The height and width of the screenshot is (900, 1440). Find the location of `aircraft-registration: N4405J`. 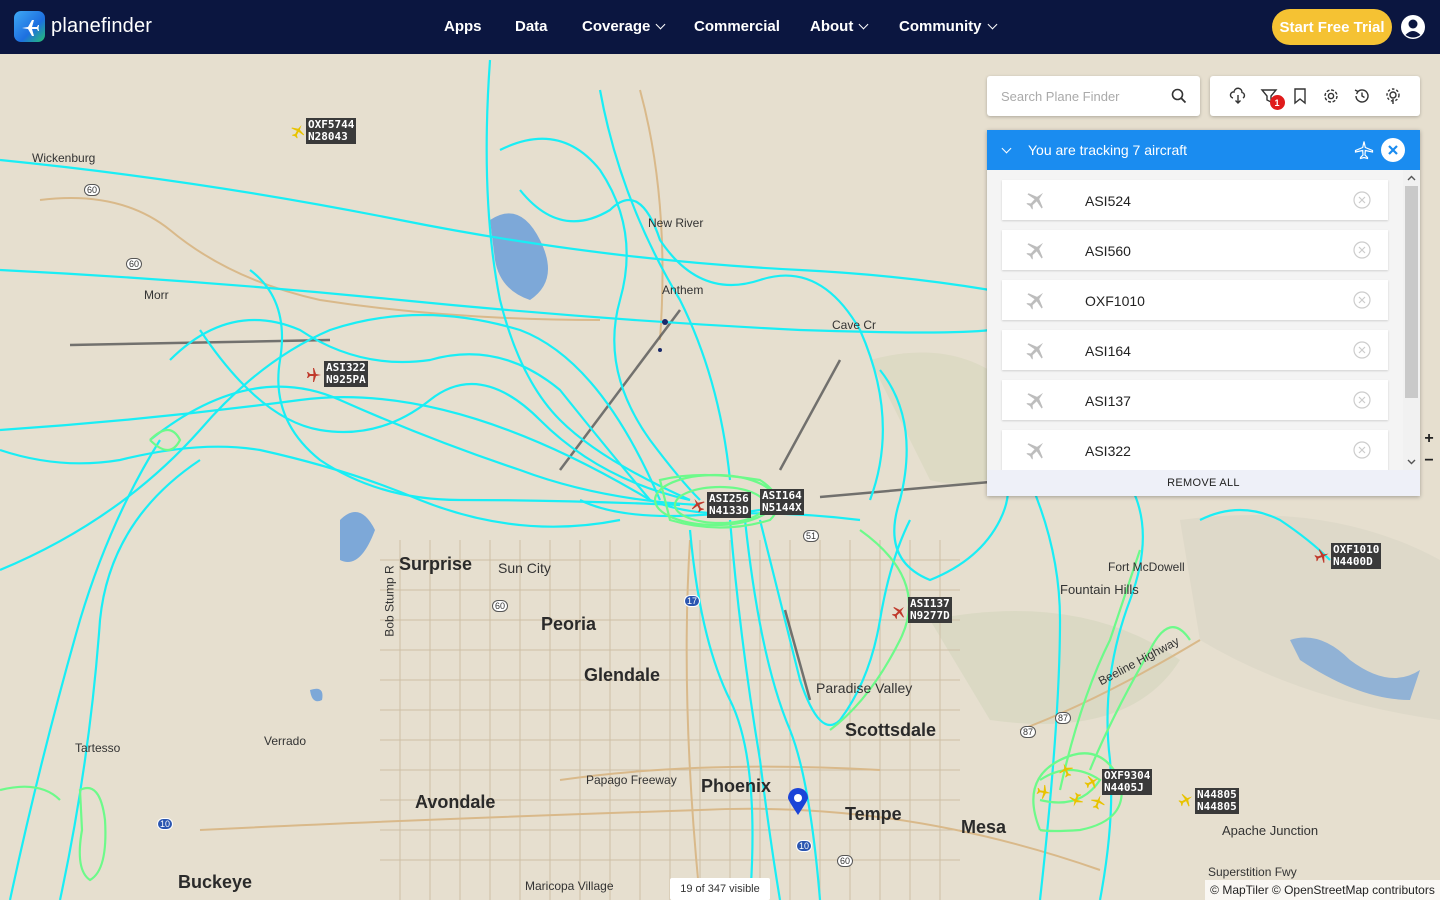

aircraft-registration: N4405J is located at coordinates (1124, 787).